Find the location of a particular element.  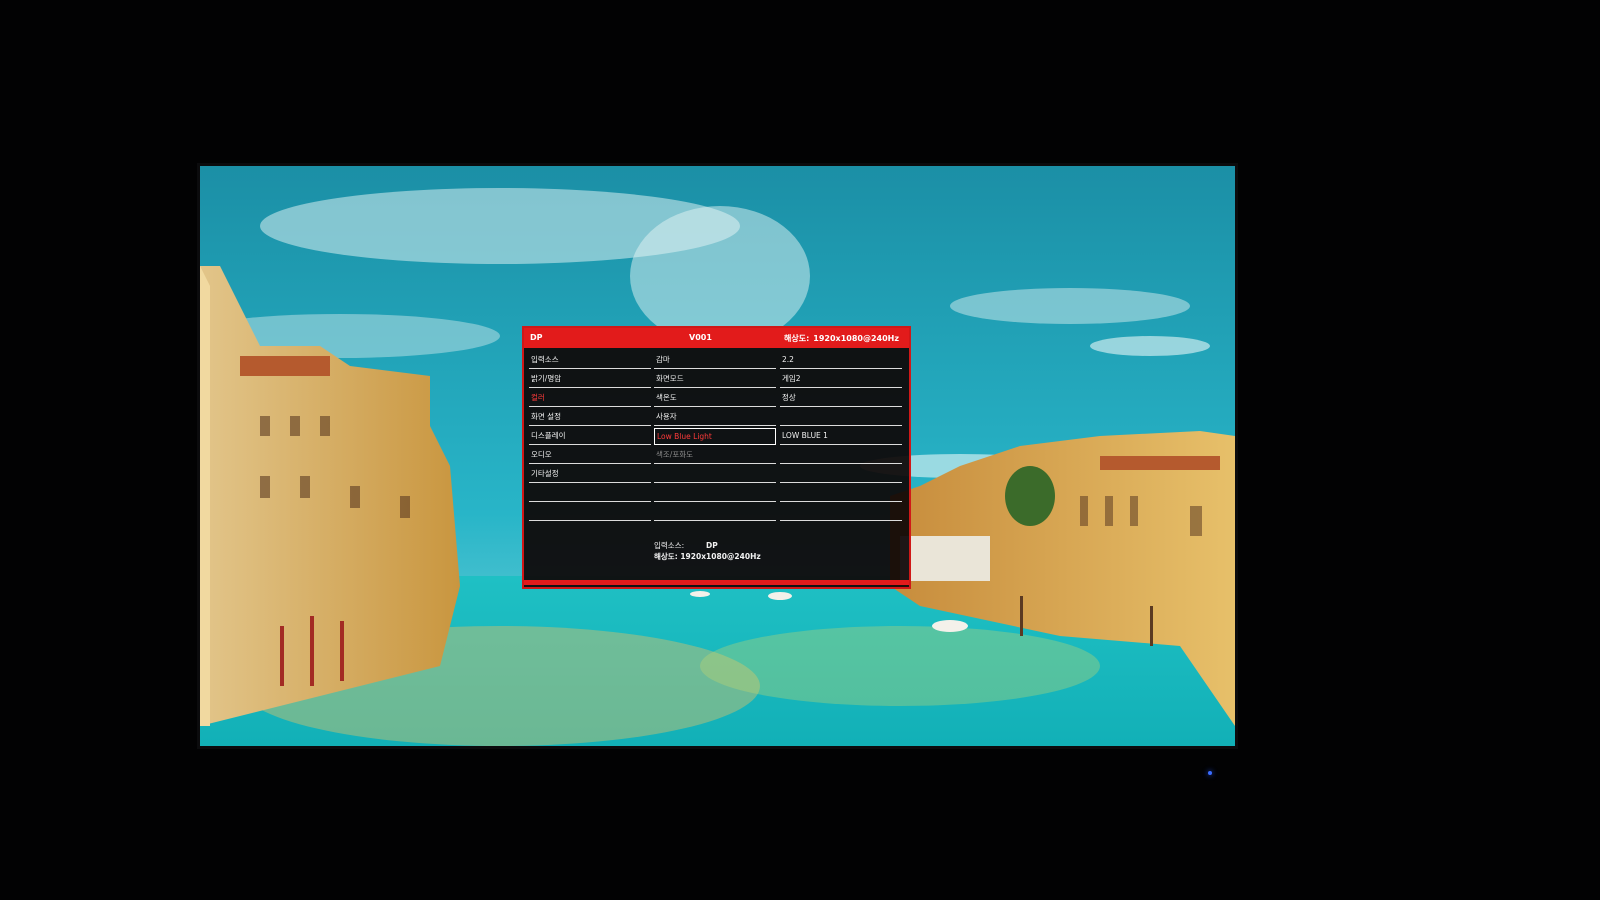

menu-item-color: 컬러 is located at coordinates (590, 398).